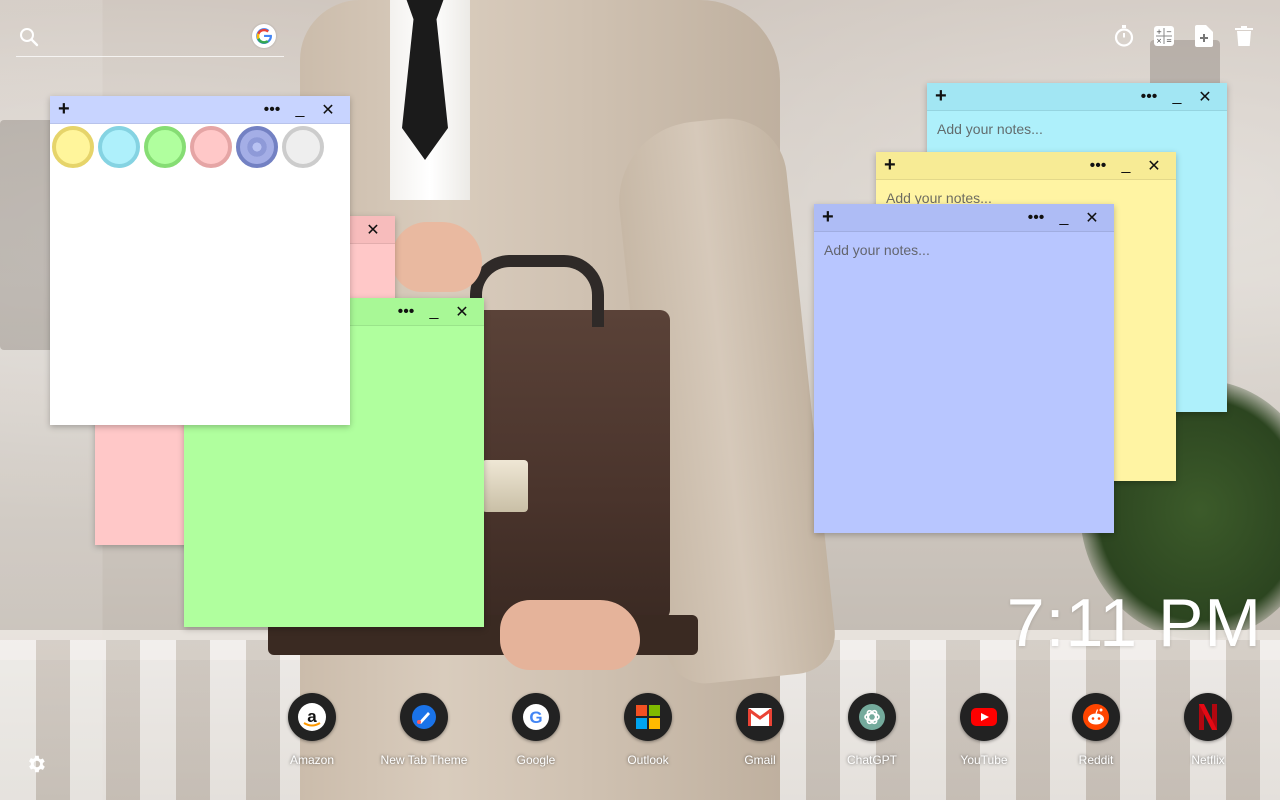  Describe the element at coordinates (119, 147) in the screenshot. I see `color-swatch-blue` at that location.